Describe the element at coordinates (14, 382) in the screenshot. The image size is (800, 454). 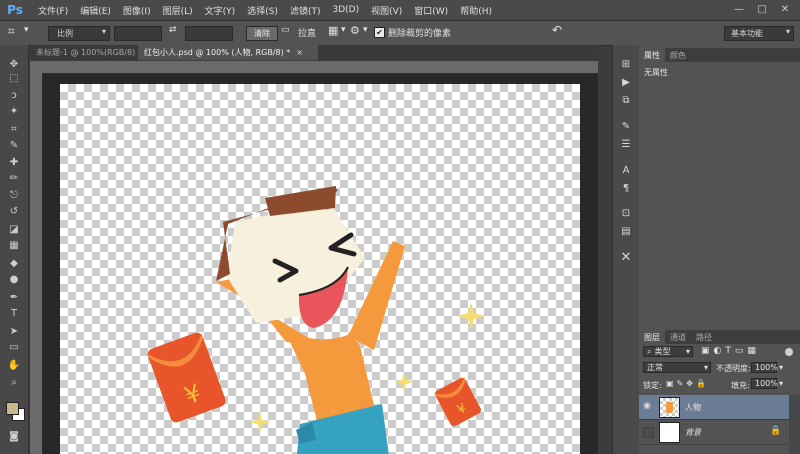
I see `zoom-icon: ⌕` at that location.